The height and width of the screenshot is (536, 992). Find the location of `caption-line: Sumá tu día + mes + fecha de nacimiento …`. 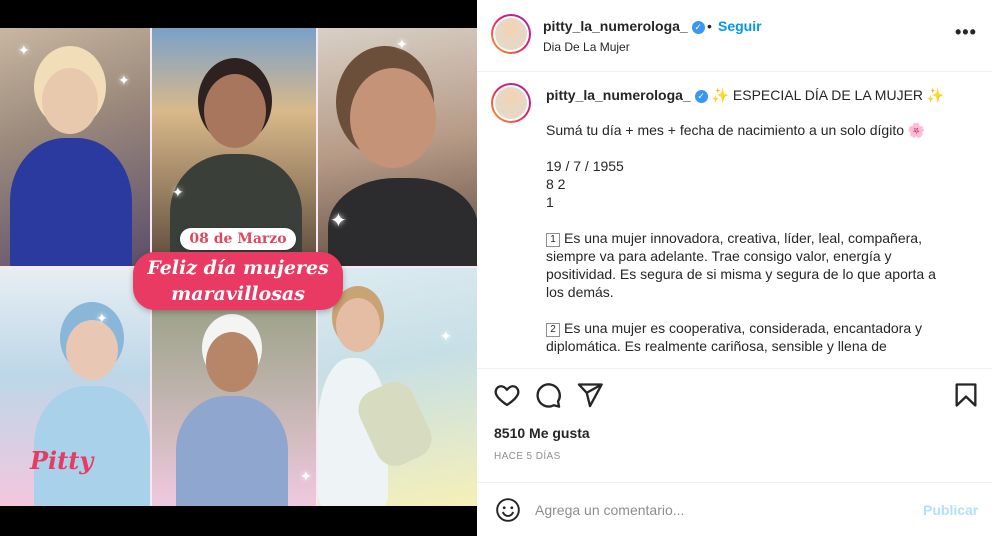

caption-line: Sumá tu día + mes + fecha de nacimiento … is located at coordinates (736, 130).